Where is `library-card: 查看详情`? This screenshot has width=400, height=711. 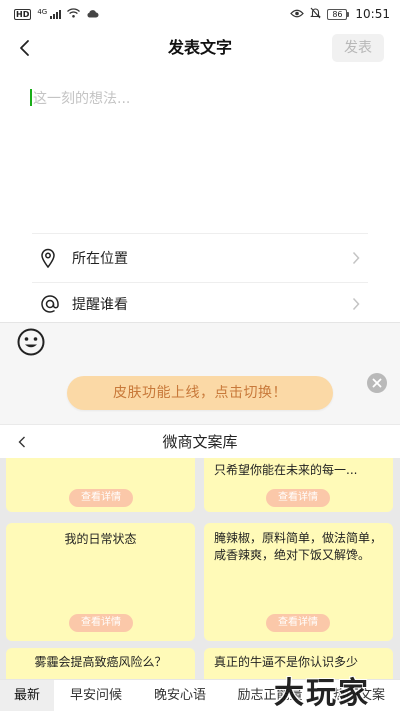 library-card: 查看详情 is located at coordinates (100, 485).